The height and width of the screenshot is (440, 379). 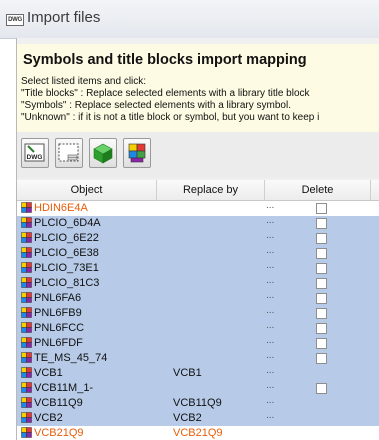 I want to click on title-block-icon, so click(x=68, y=152).